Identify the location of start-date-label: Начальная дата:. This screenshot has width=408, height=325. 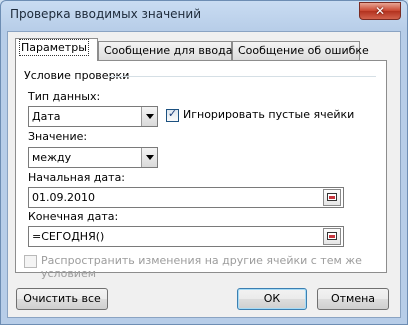
(77, 177).